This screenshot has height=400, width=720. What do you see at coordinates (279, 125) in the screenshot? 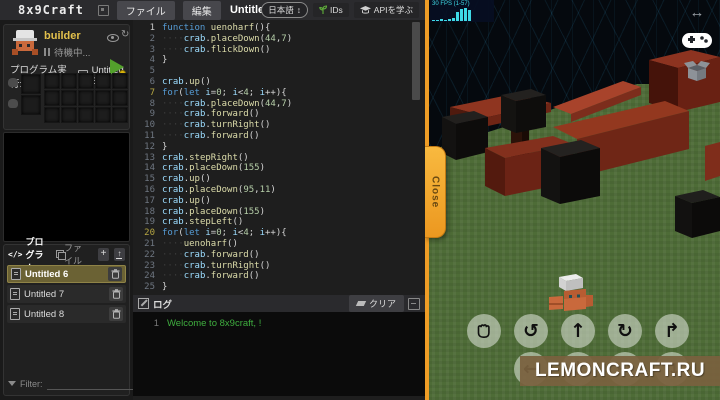
I see `code-line: 10 ····crab.turnRight()` at bounding box center [279, 125].